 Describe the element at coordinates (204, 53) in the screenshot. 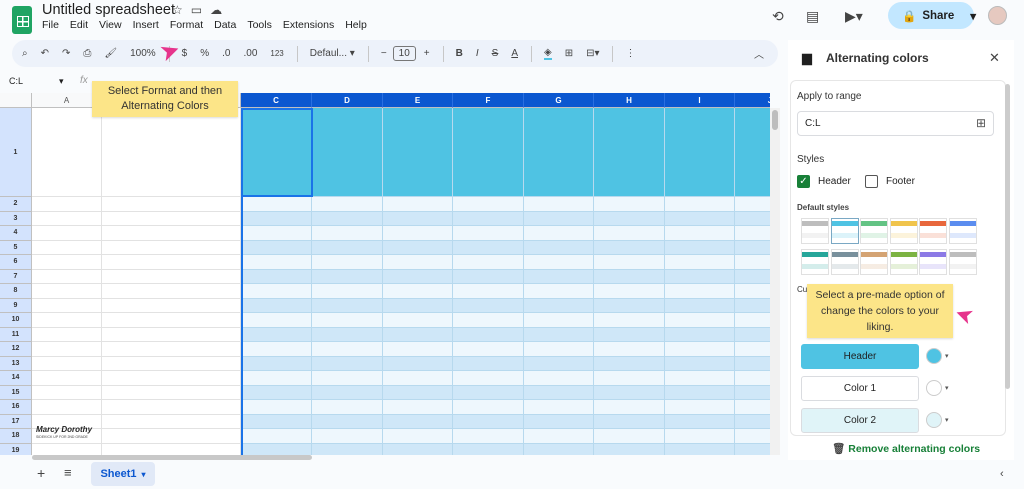

I see `percent-button: %` at that location.